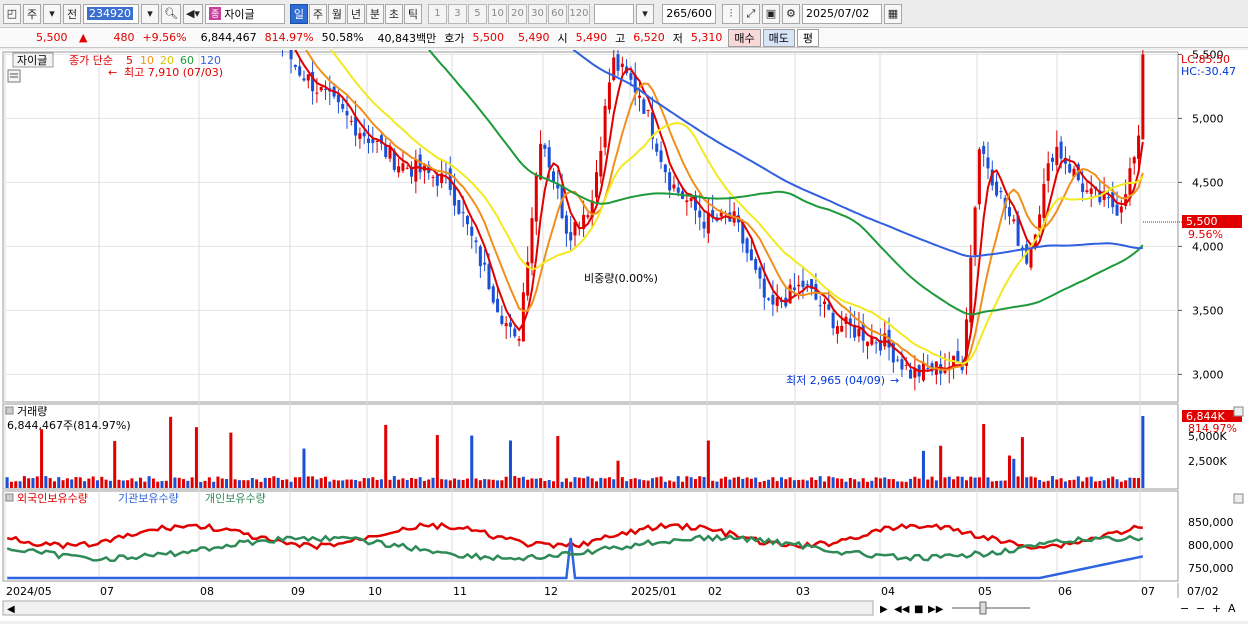  I want to click on save-icon: ▣, so click(770, 13).